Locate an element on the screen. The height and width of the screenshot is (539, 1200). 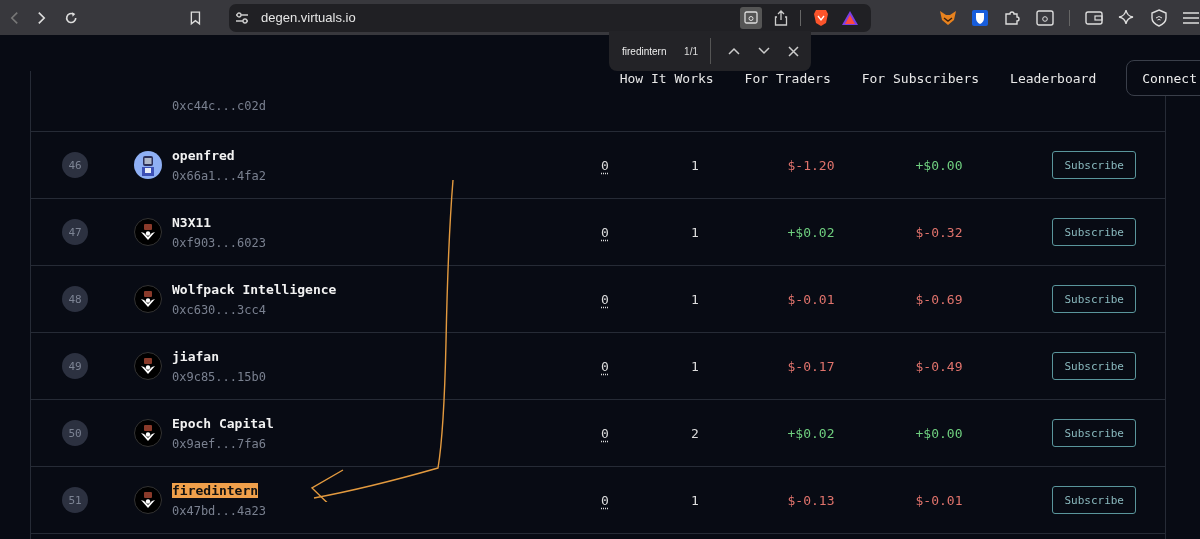
wallet-address: 0x66a1...4fa2 is located at coordinates (219, 175).